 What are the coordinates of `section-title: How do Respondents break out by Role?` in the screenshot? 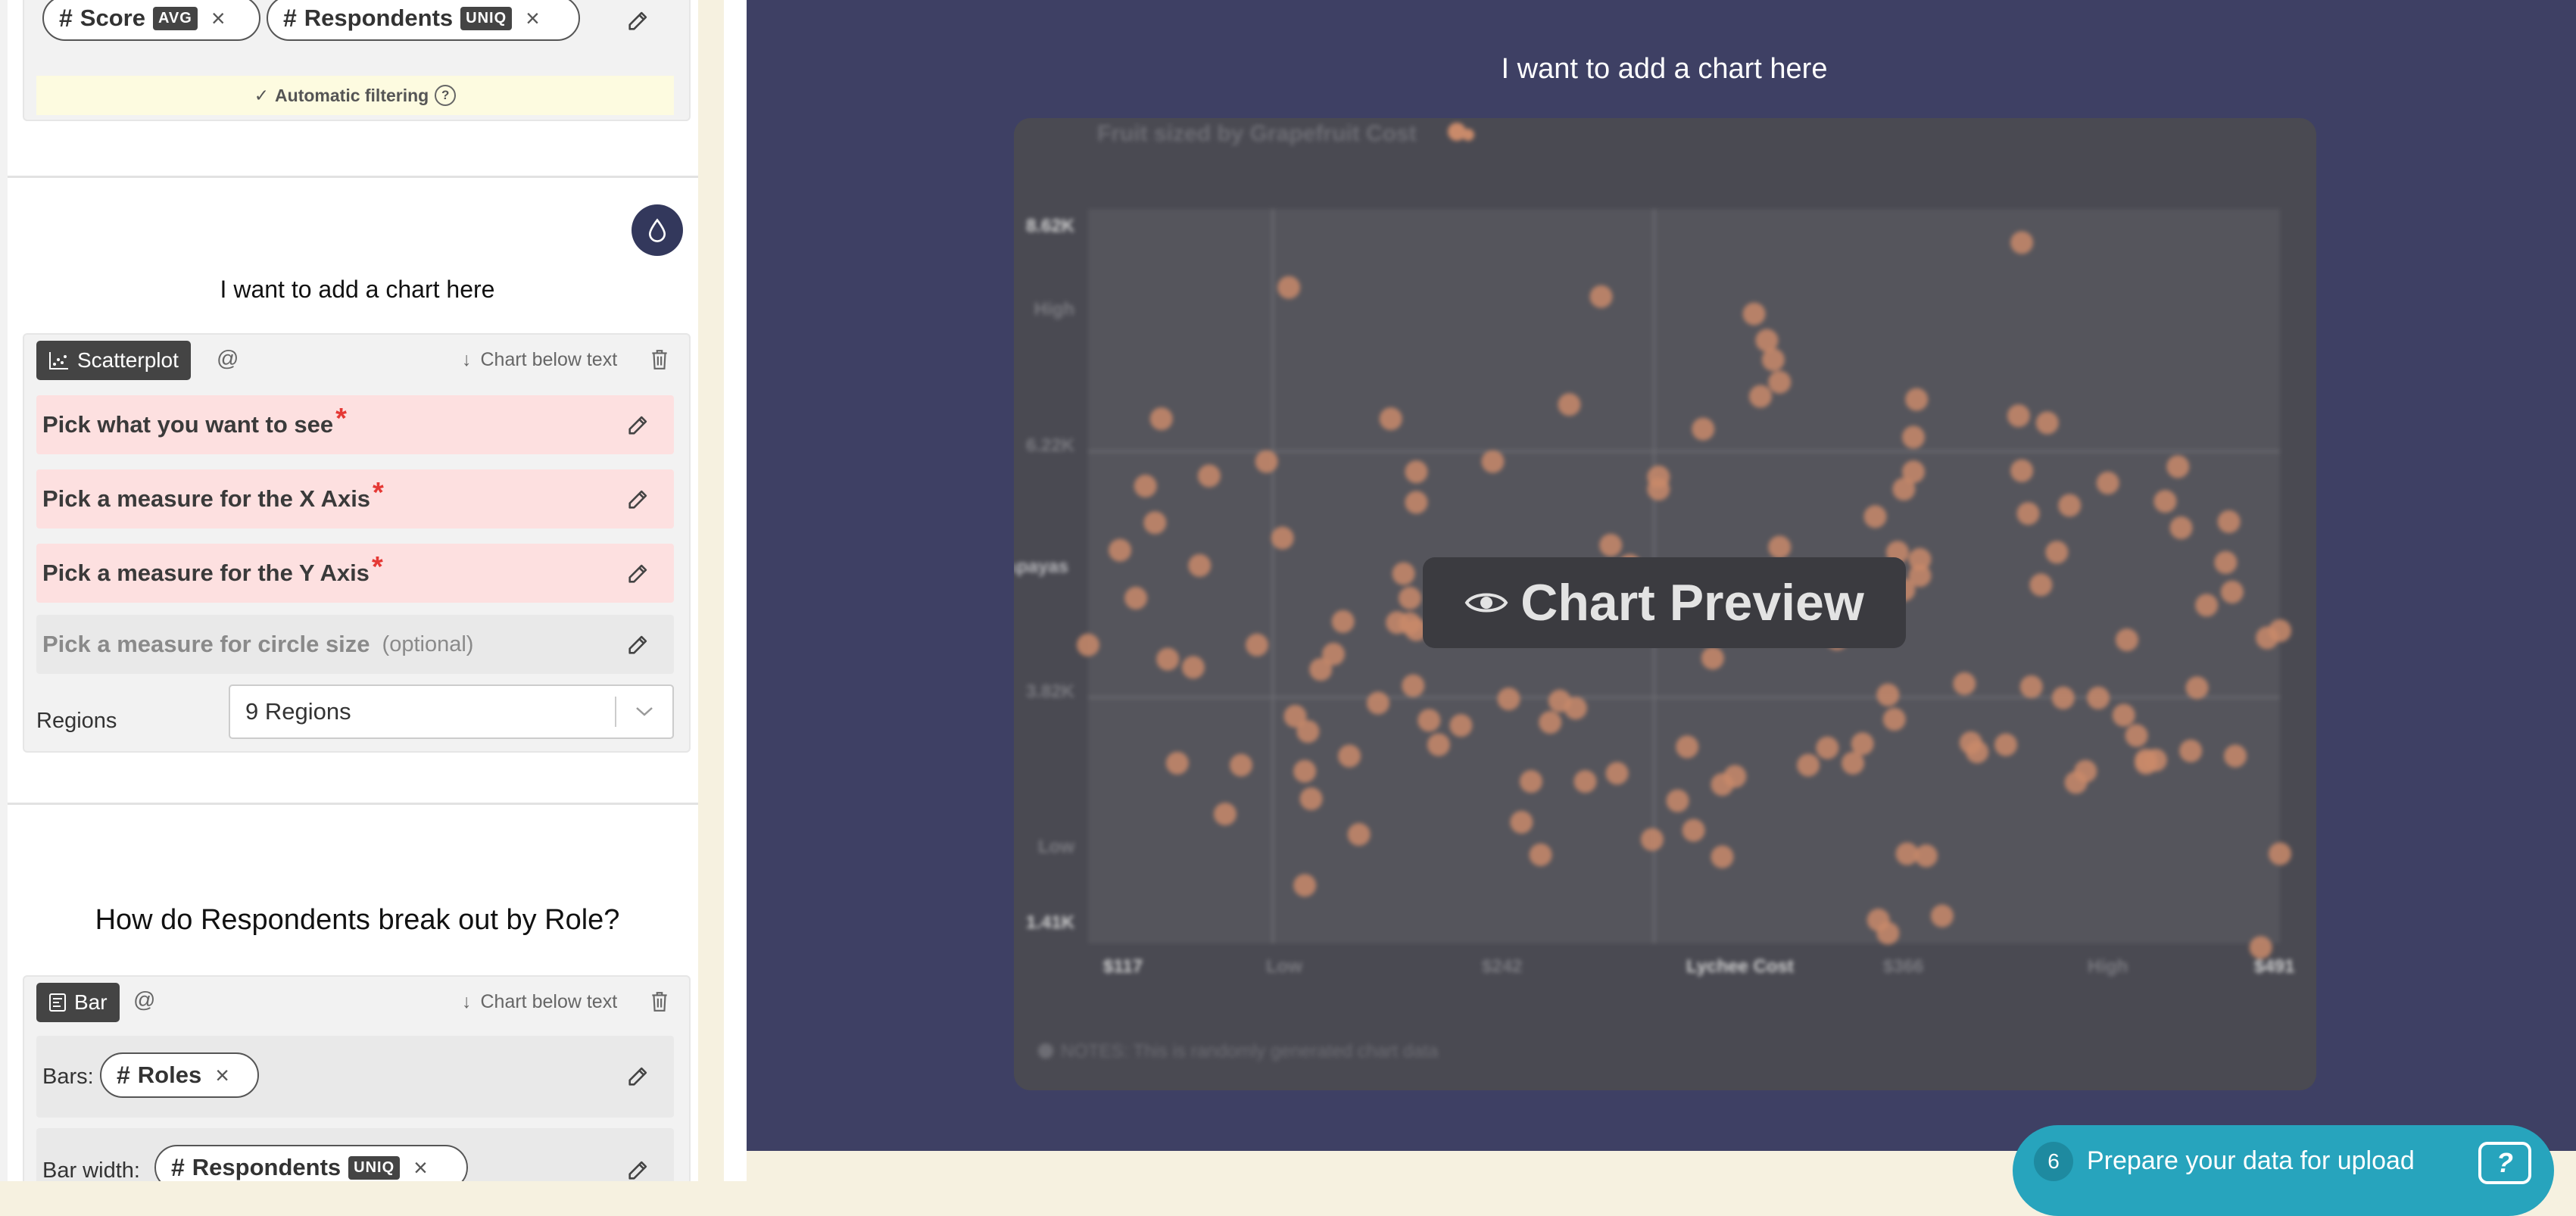 It's located at (349, 921).